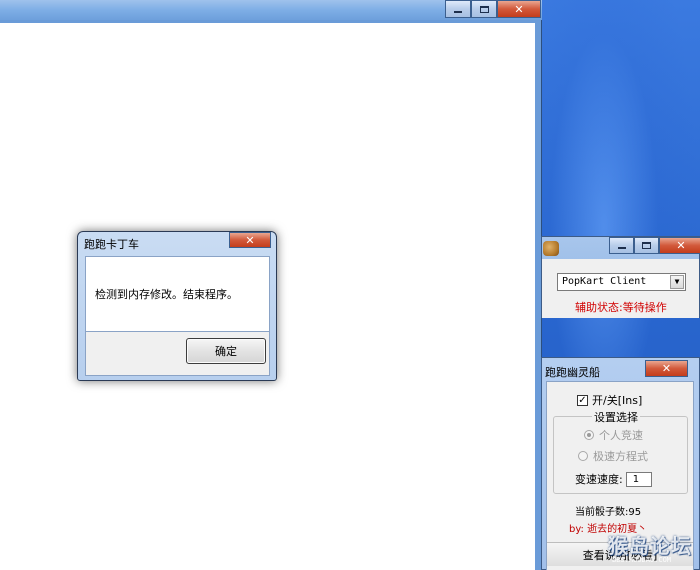 The height and width of the screenshot is (570, 700). I want to click on toggle-row: ✓ 开/关[Ins], so click(609, 400).